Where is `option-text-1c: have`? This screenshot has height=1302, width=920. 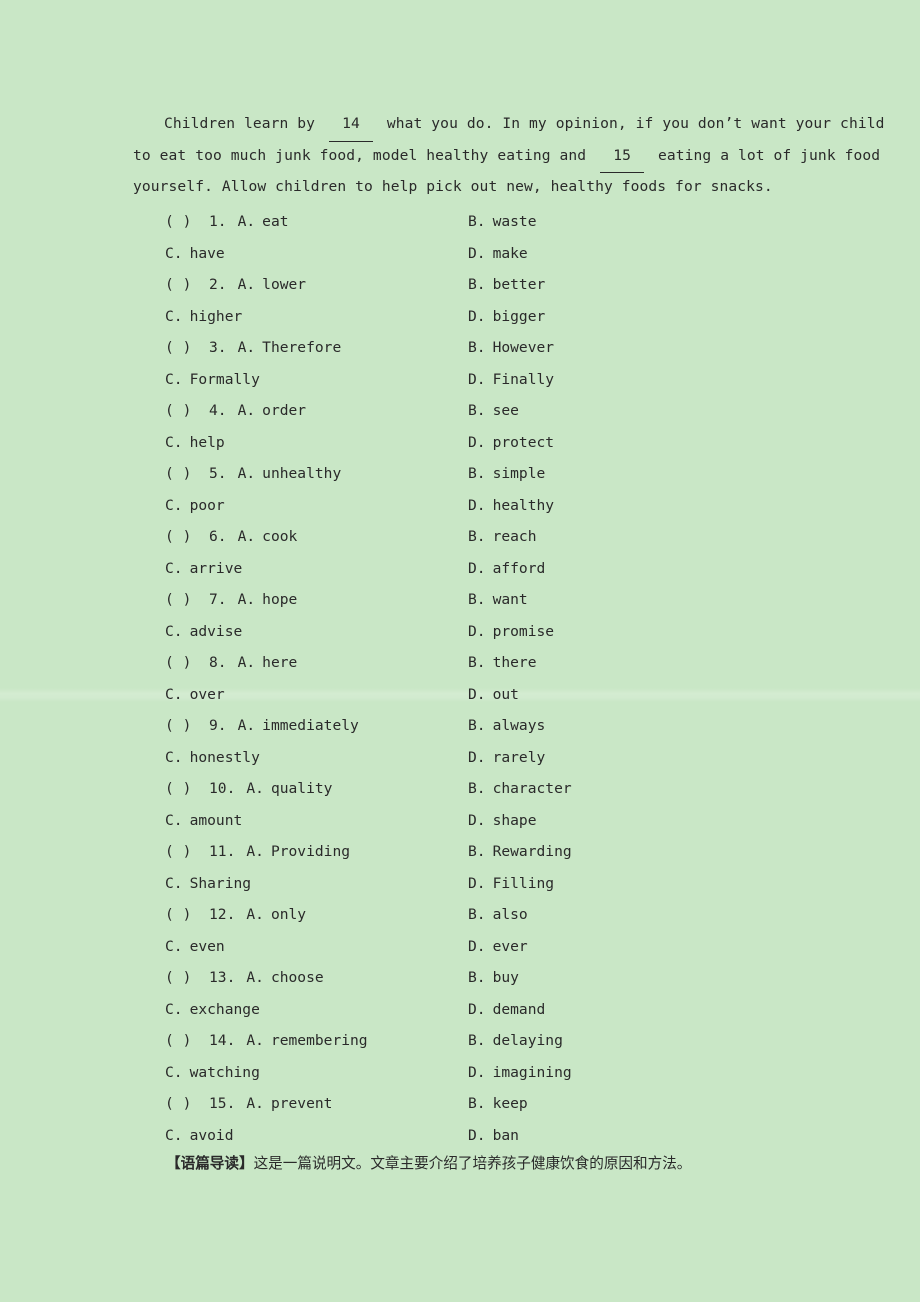 option-text-1c: have is located at coordinates (207, 254).